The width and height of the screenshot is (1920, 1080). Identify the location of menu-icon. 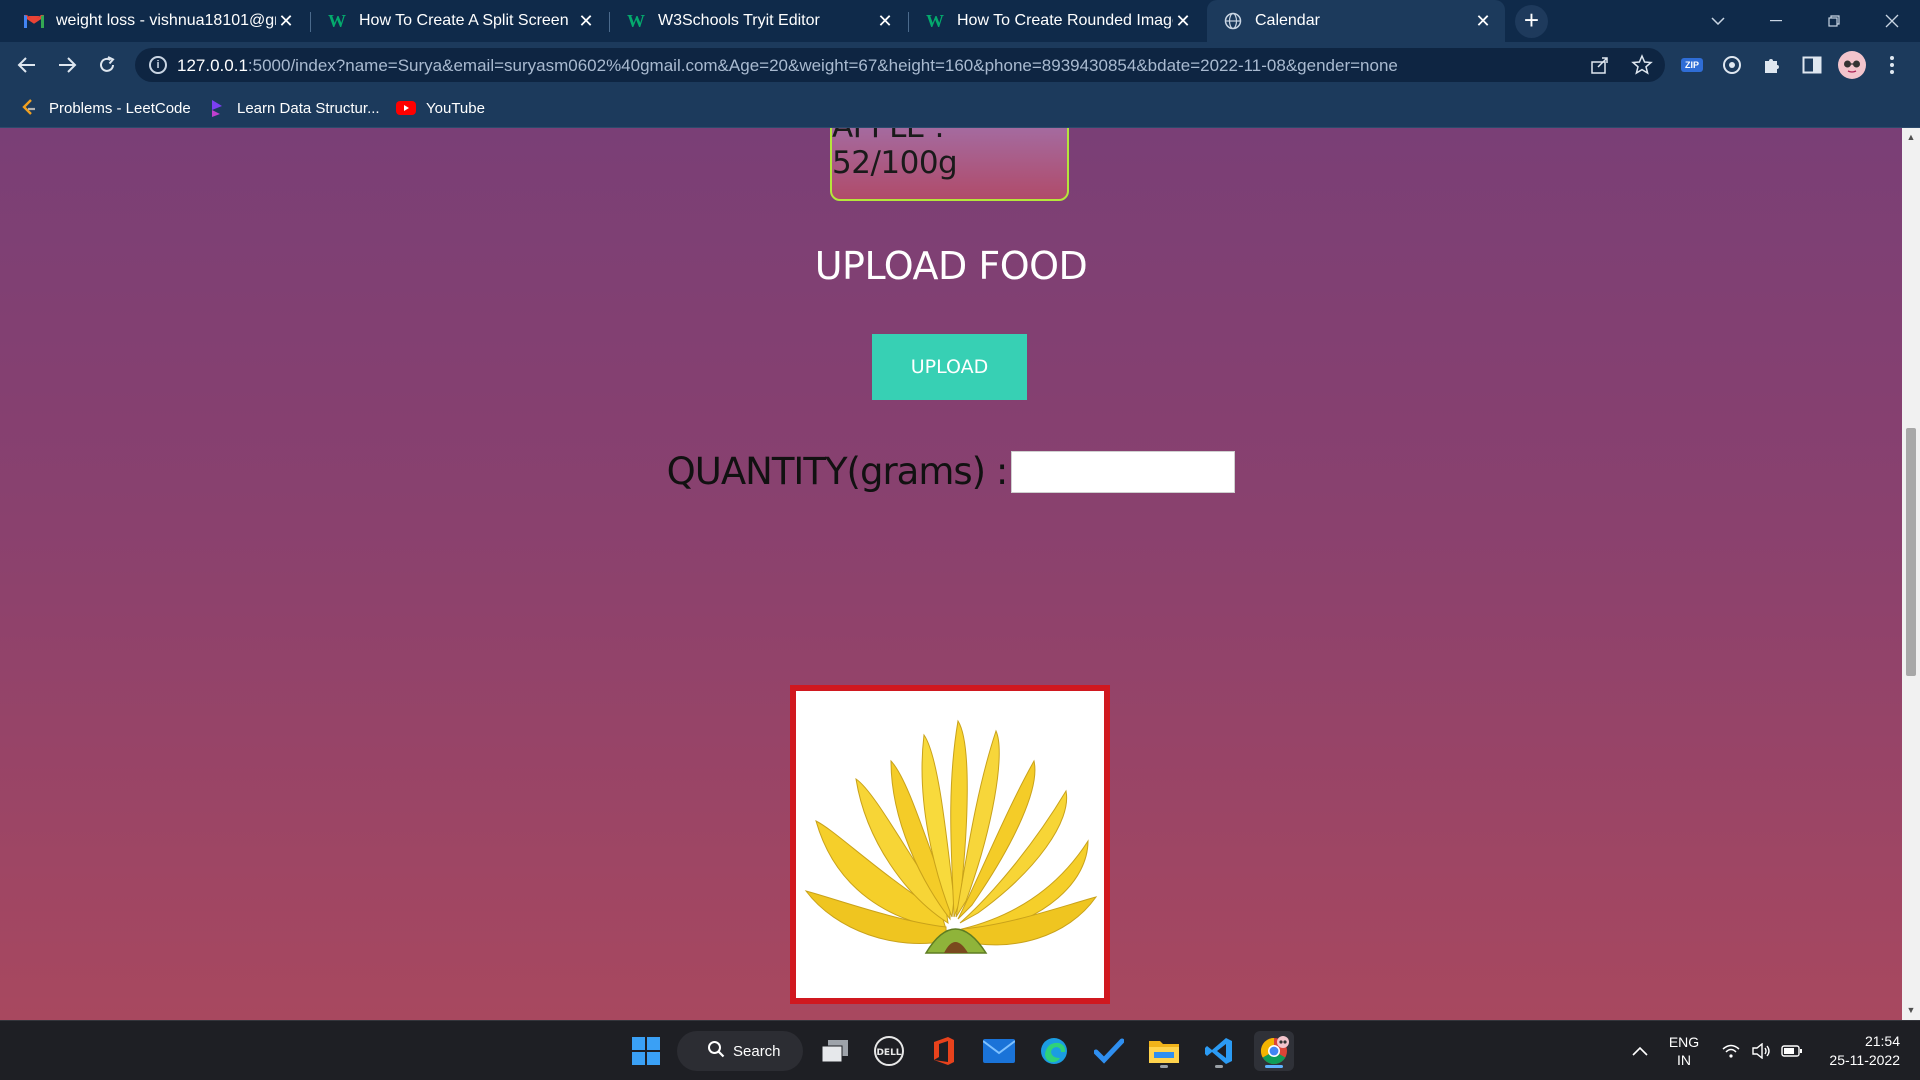
(1892, 65).